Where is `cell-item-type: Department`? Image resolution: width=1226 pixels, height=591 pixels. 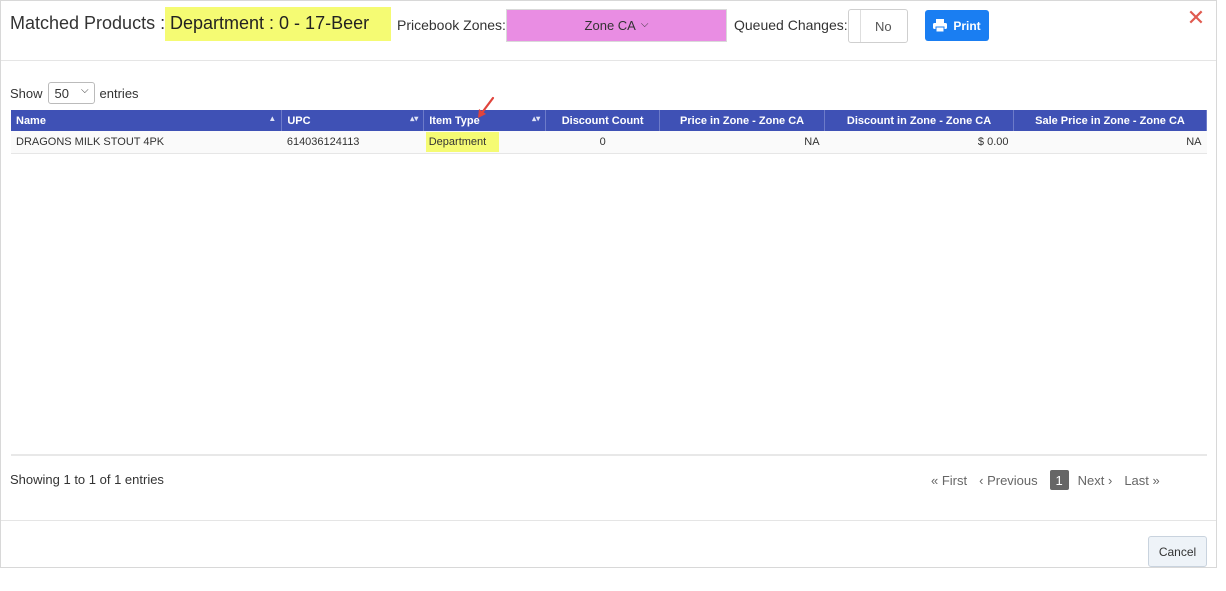 cell-item-type: Department is located at coordinates (484, 142).